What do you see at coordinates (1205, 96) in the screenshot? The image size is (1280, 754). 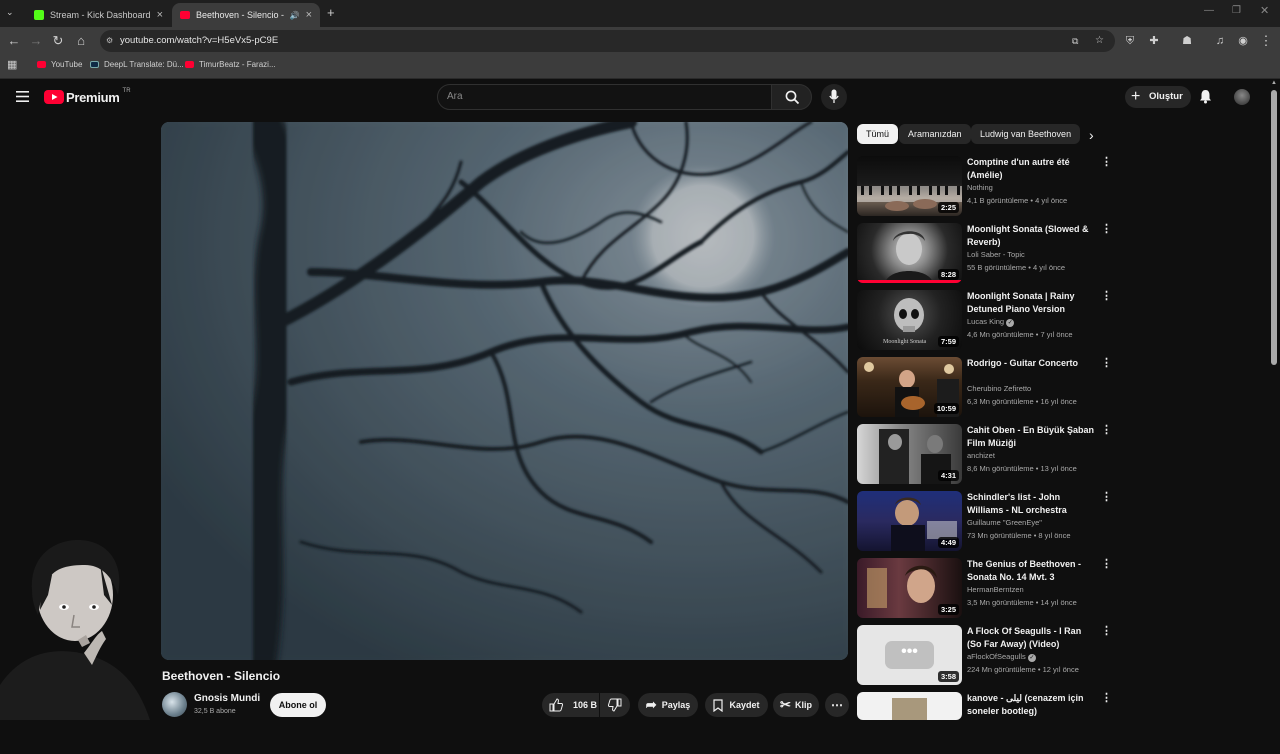 I see `notifications-bell-icon` at bounding box center [1205, 96].